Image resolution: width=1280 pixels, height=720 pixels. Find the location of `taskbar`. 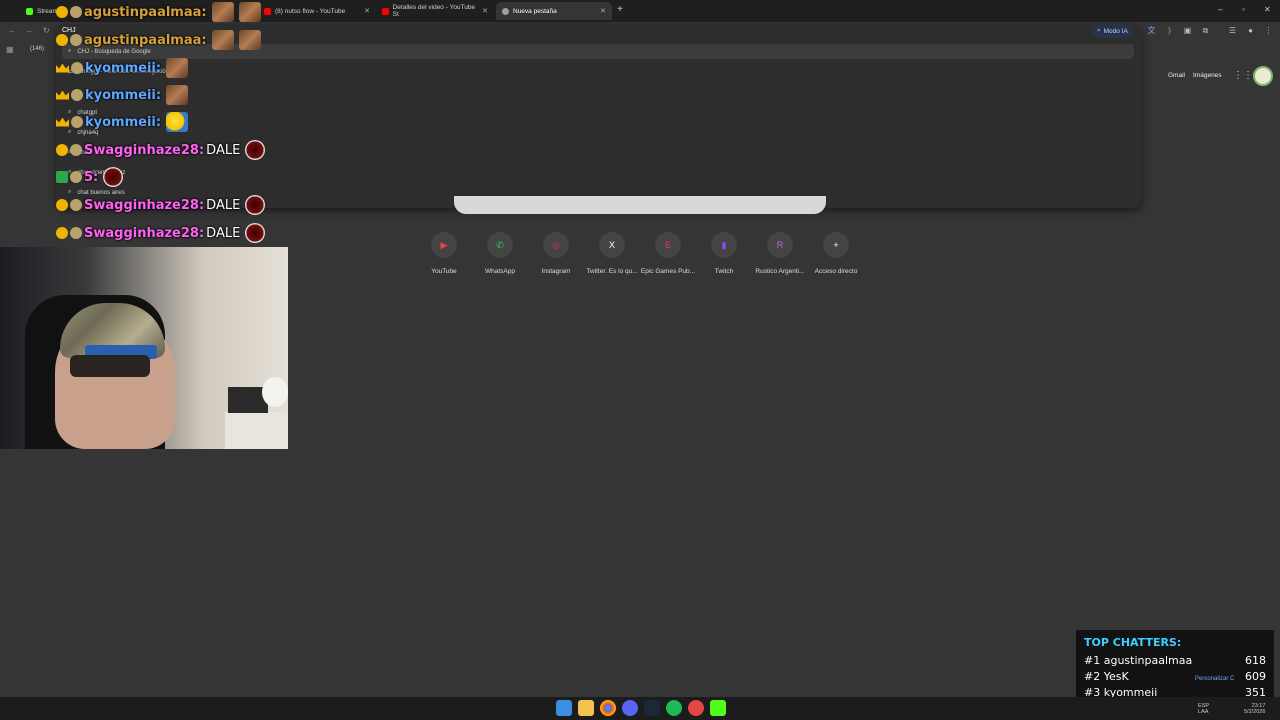

taskbar is located at coordinates (640, 708).